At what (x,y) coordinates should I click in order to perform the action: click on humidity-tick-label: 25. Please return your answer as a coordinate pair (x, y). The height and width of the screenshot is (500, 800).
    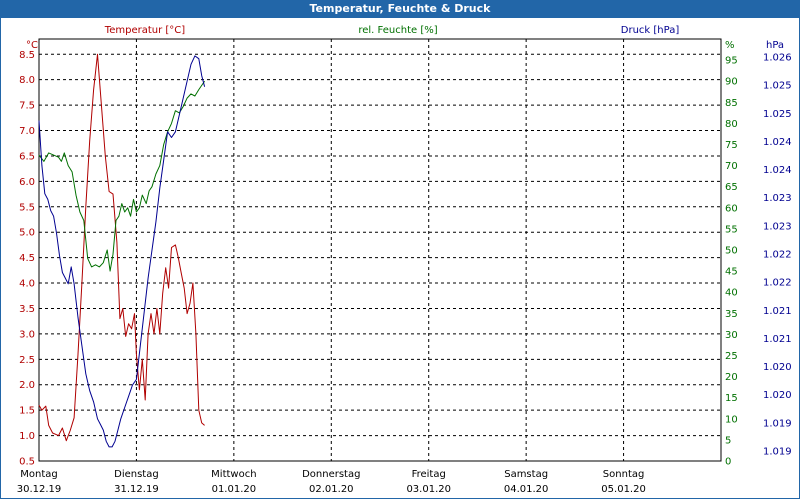
    Looking at the image, I should click on (731, 356).